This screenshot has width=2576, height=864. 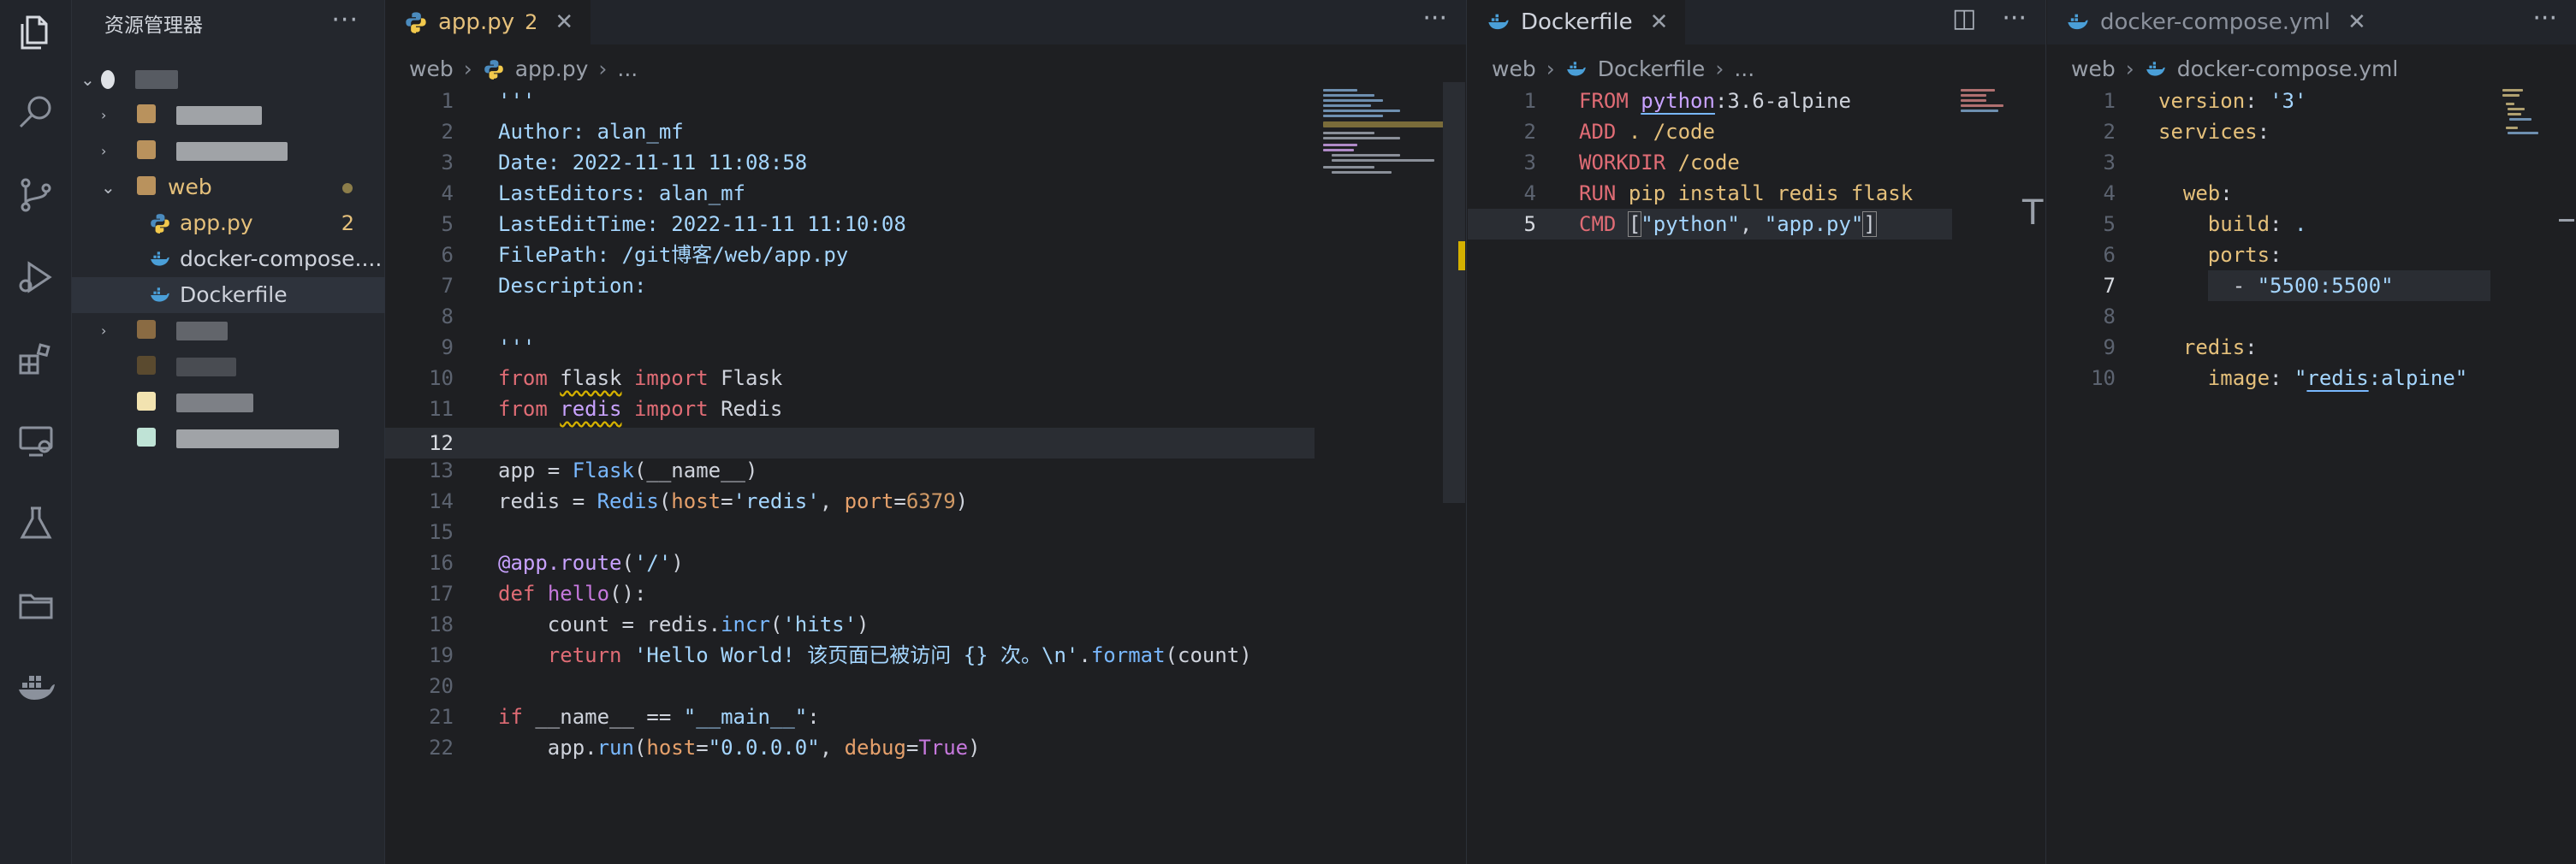 What do you see at coordinates (234, 294) in the screenshot?
I see `file-label-dockerfile: Dockerfile` at bounding box center [234, 294].